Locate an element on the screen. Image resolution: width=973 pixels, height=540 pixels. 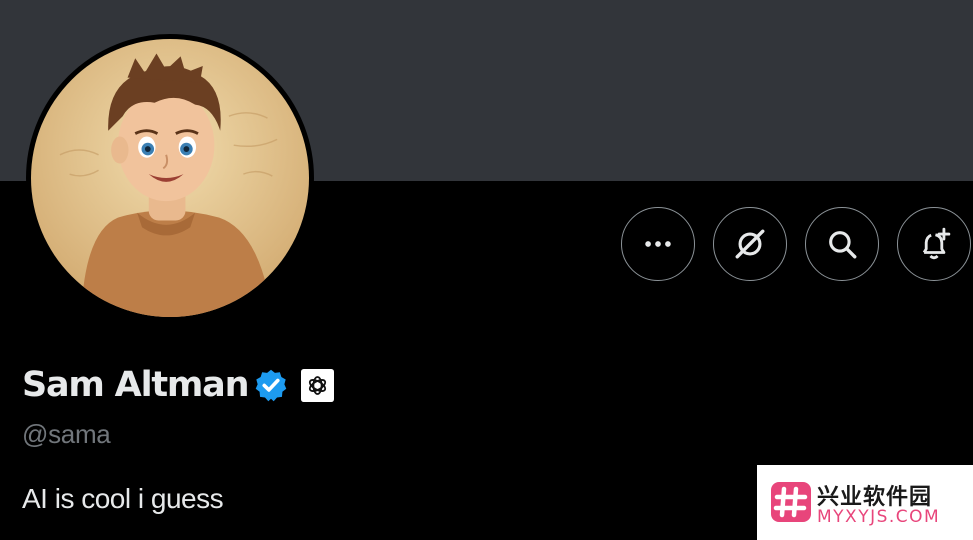
name-row: Sam Altman is located at coordinates (178, 385).